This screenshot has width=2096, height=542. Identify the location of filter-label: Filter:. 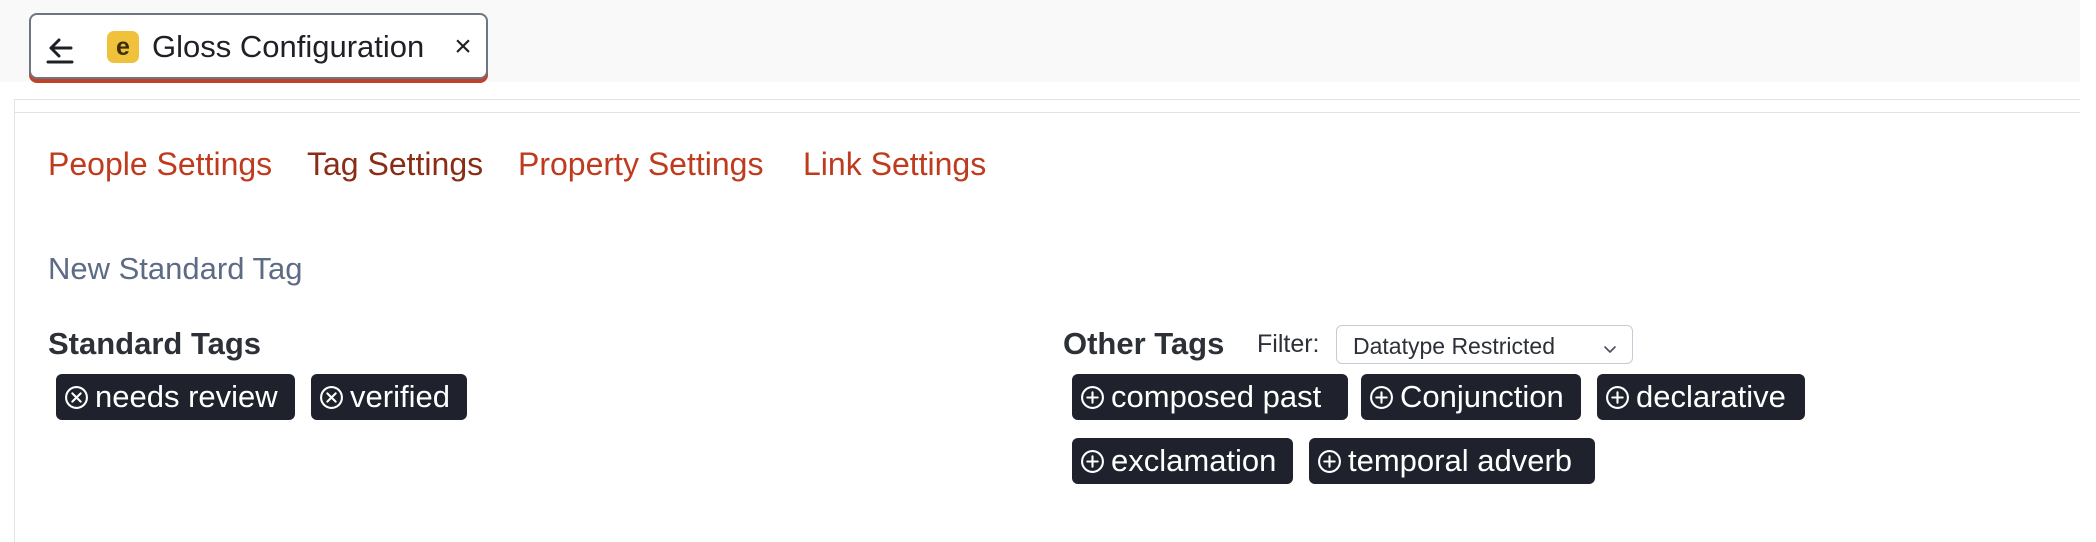
(1288, 344).